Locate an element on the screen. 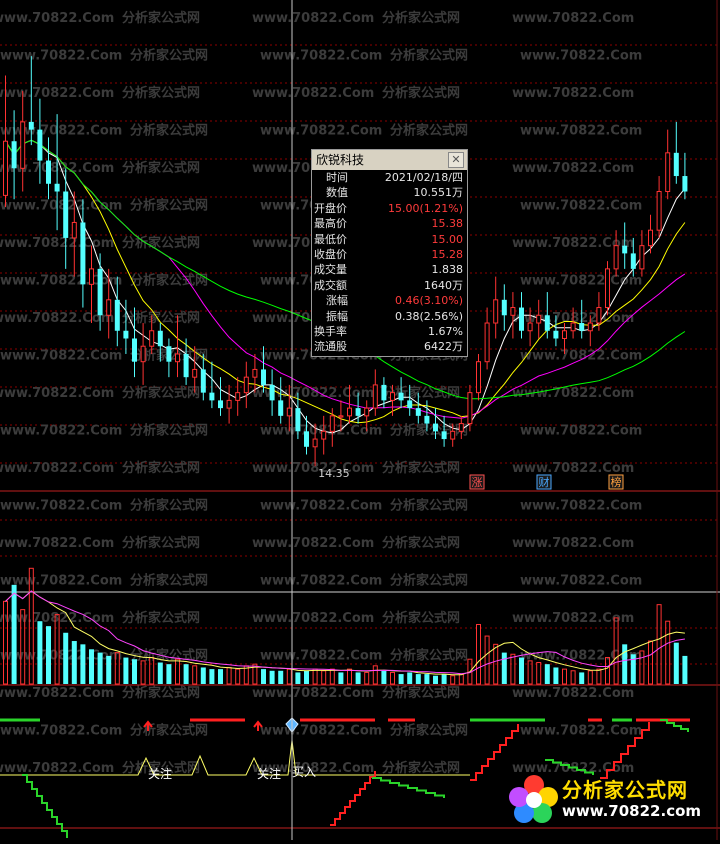  event-markers: 涨财榜 is located at coordinates (546, 482).